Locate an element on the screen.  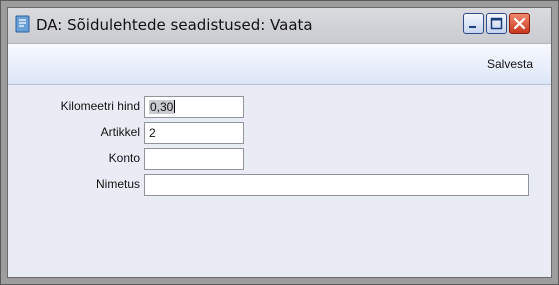
app-doc-icon is located at coordinates (23, 24).